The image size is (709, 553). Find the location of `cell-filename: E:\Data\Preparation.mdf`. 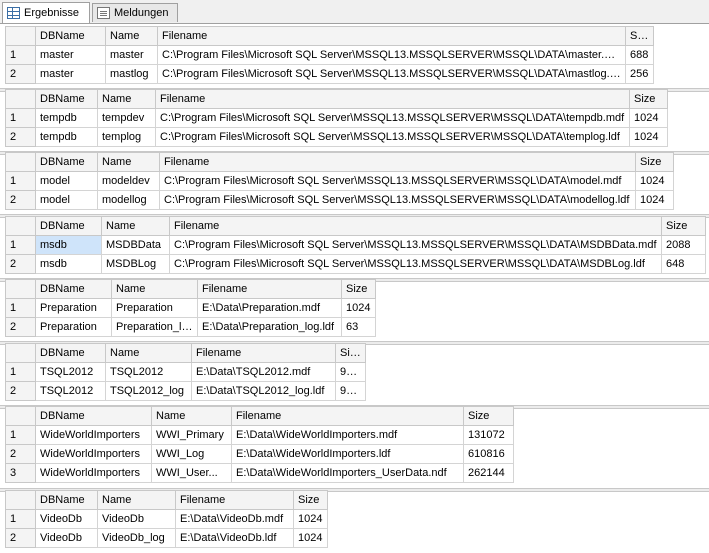

cell-filename: E:\Data\Preparation.mdf is located at coordinates (269, 308).